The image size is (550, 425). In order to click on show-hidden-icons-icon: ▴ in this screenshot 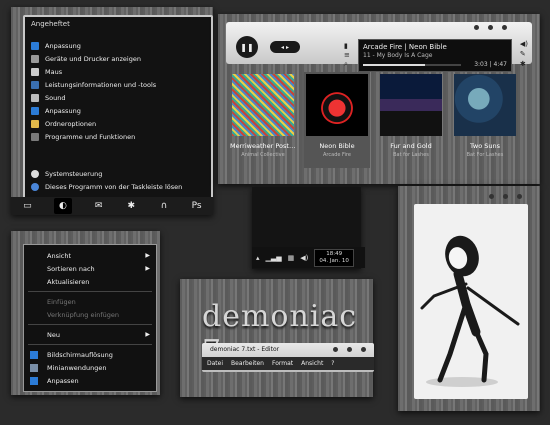, I will do `click(258, 258)`.